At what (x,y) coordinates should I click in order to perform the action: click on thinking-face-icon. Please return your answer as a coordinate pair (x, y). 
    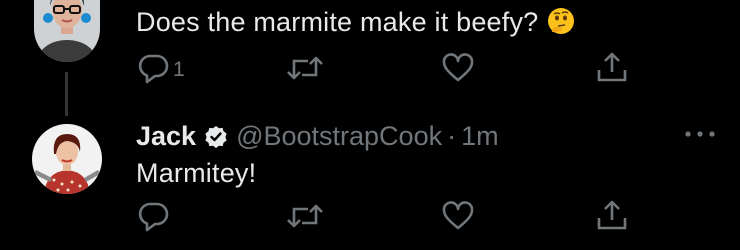
    Looking at the image, I should click on (561, 21).